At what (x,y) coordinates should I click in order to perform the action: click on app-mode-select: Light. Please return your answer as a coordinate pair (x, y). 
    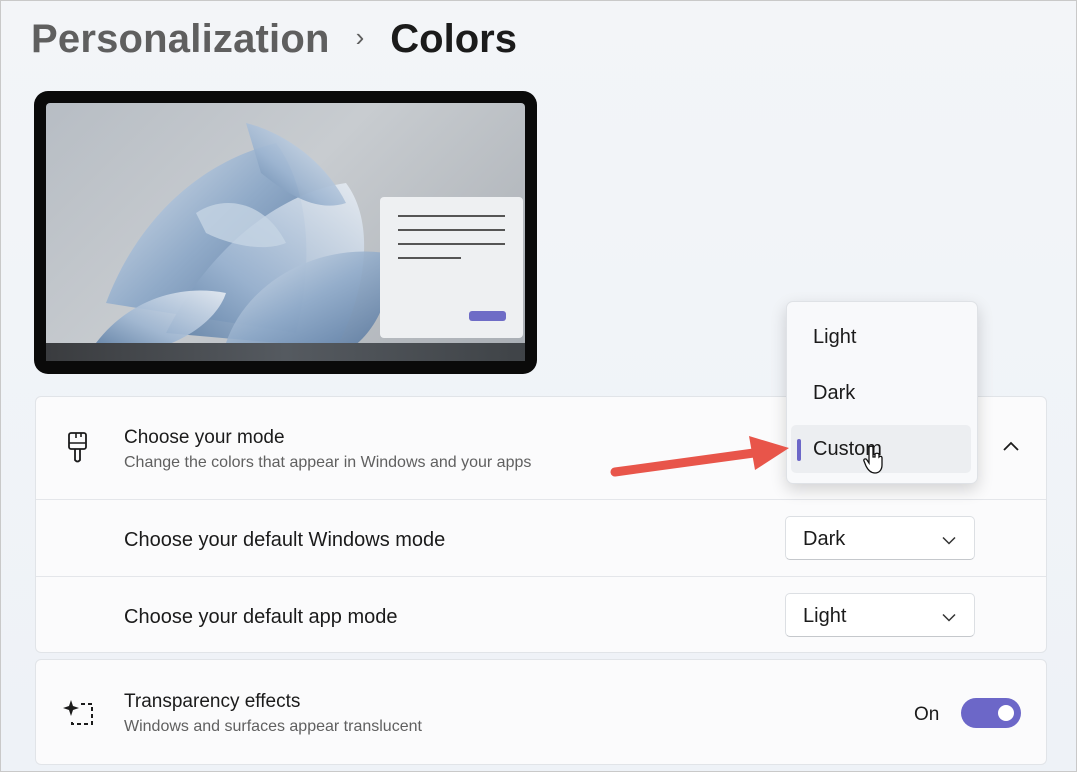
    Looking at the image, I should click on (880, 615).